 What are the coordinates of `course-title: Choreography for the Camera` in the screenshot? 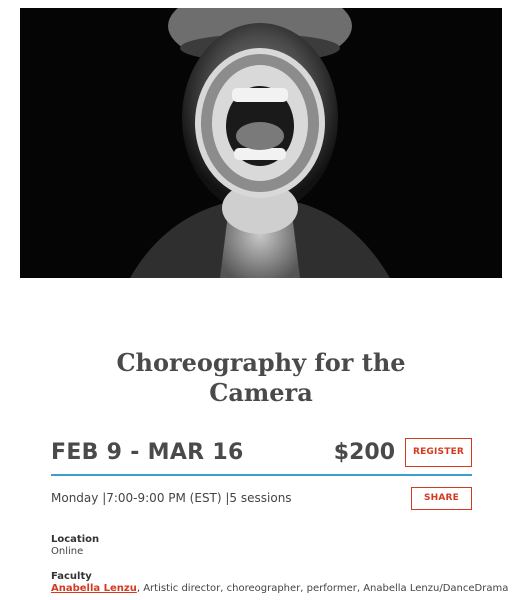 It's located at (261, 378).